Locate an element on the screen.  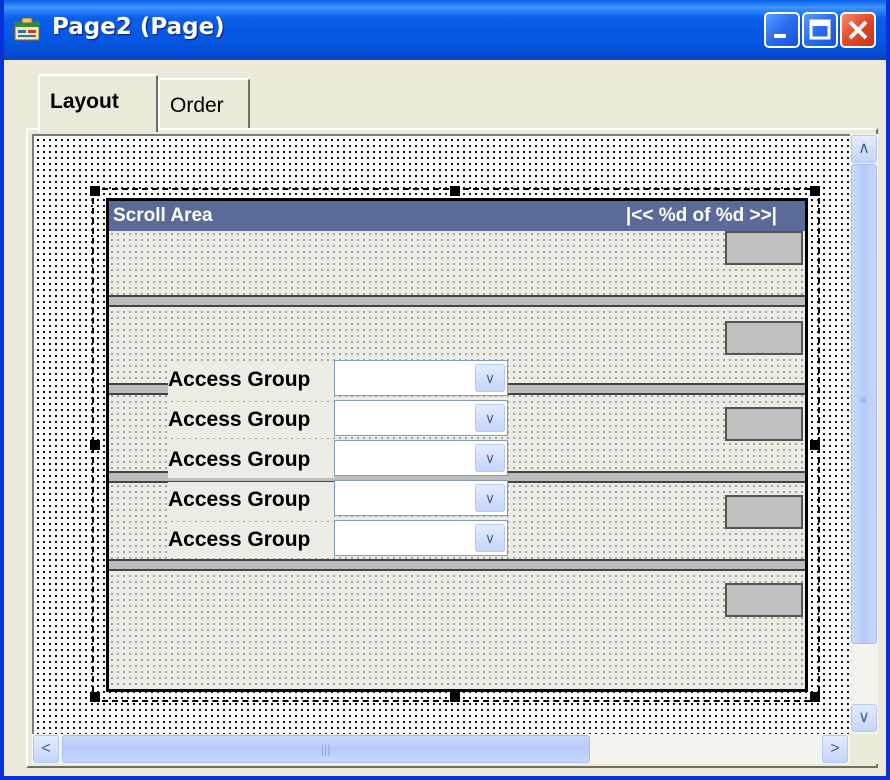
maximize-button is located at coordinates (820, 30).